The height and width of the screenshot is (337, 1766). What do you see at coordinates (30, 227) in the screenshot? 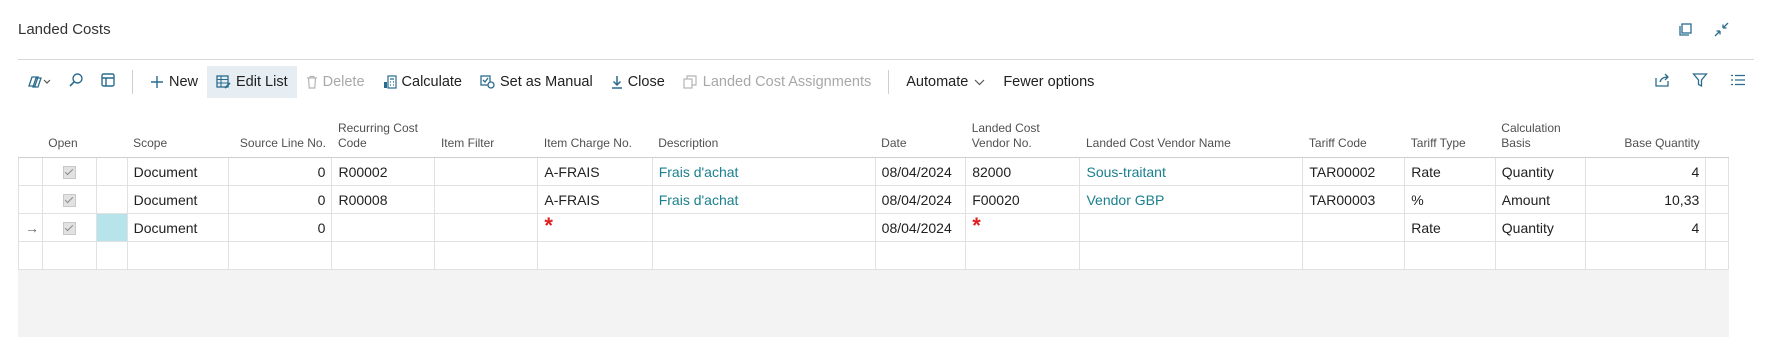
I see `current-row-arrow-icon: →` at bounding box center [30, 227].